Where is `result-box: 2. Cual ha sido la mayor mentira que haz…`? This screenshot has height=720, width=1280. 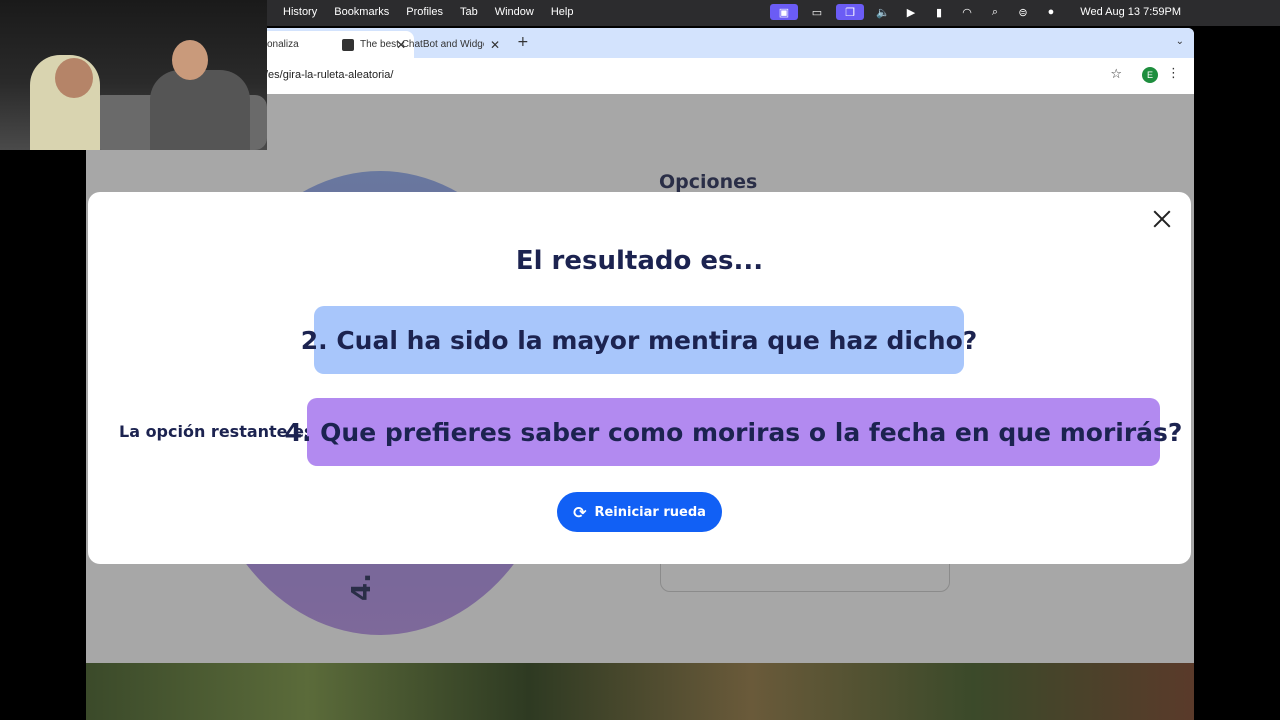
result-box: 2. Cual ha sido la mayor mentira que haz… is located at coordinates (639, 340).